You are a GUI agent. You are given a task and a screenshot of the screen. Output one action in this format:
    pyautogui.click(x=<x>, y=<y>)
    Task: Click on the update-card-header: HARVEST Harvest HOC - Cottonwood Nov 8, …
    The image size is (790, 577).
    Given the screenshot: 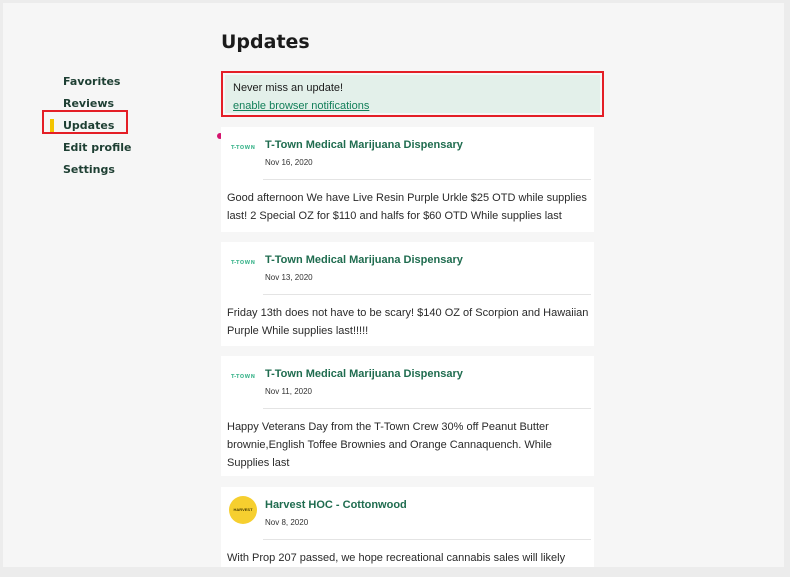 What is the action you would take?
    pyautogui.click(x=407, y=513)
    